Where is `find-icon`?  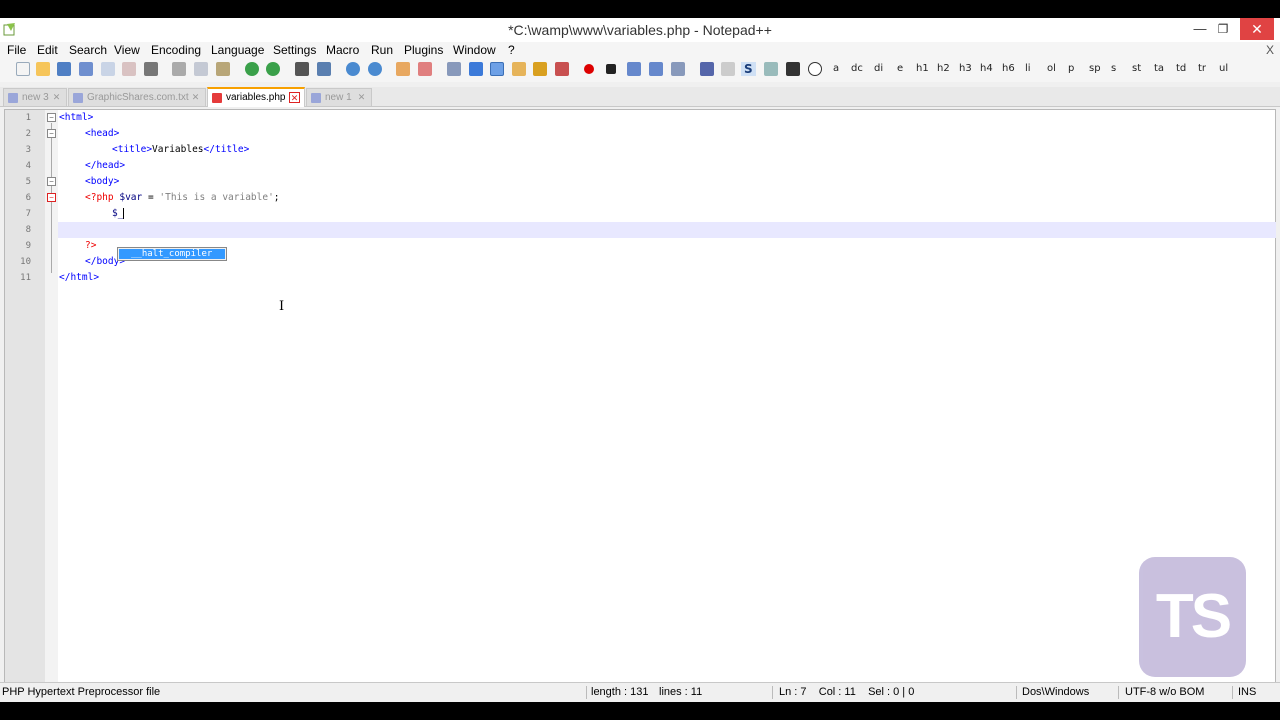
find-icon is located at coordinates (302, 69).